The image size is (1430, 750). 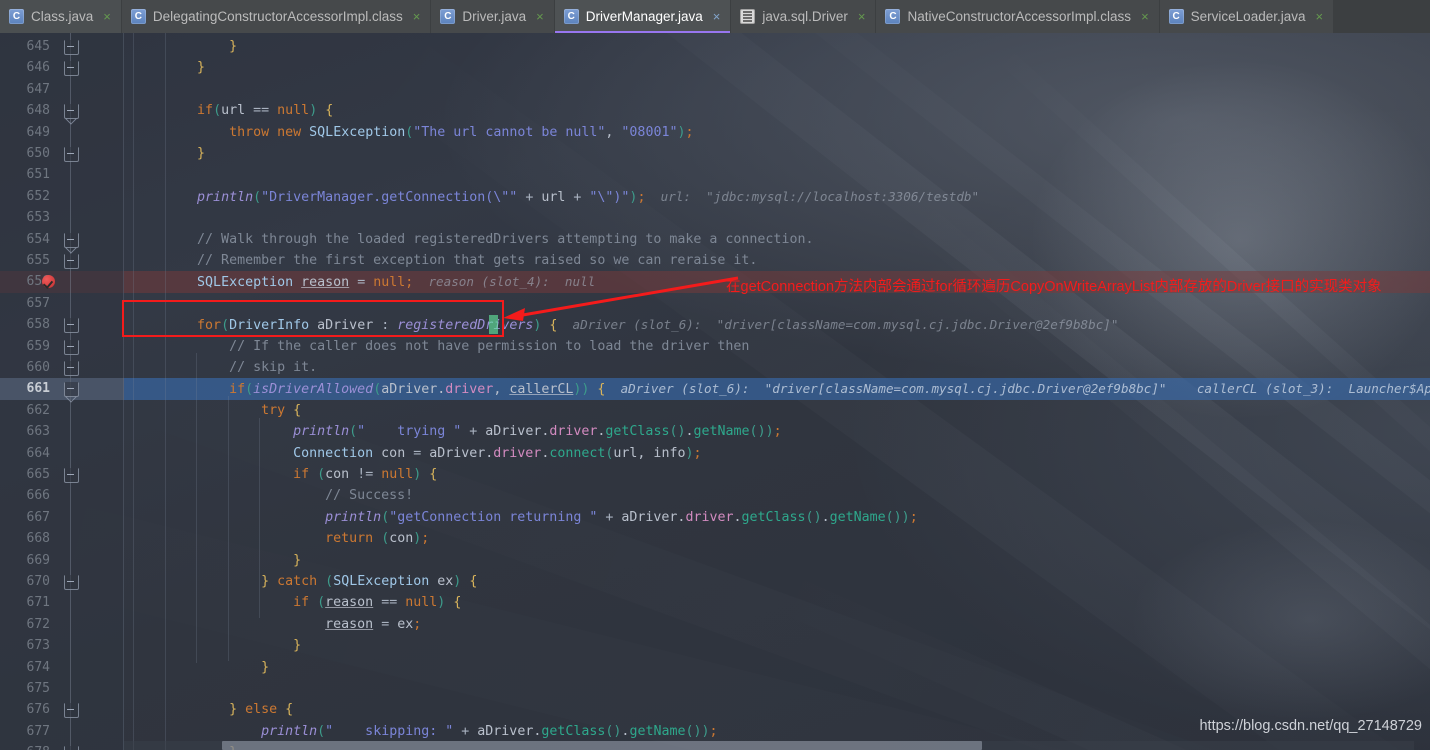 What do you see at coordinates (804, 16) in the screenshot?
I see `editor-tab-java-sql-driver: java.sql.Driver ×` at bounding box center [804, 16].